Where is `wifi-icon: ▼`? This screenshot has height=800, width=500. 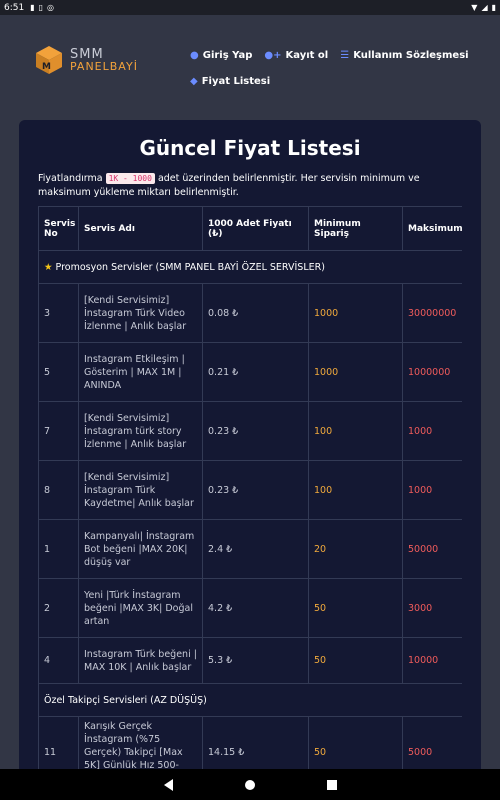 wifi-icon: ▼ is located at coordinates (474, 7).